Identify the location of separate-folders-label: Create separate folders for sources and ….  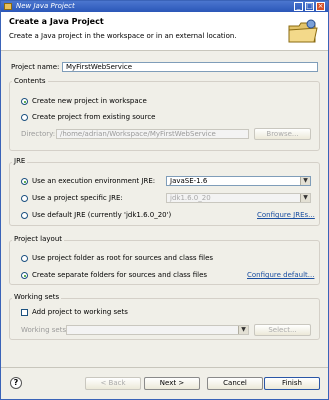
(120, 275).